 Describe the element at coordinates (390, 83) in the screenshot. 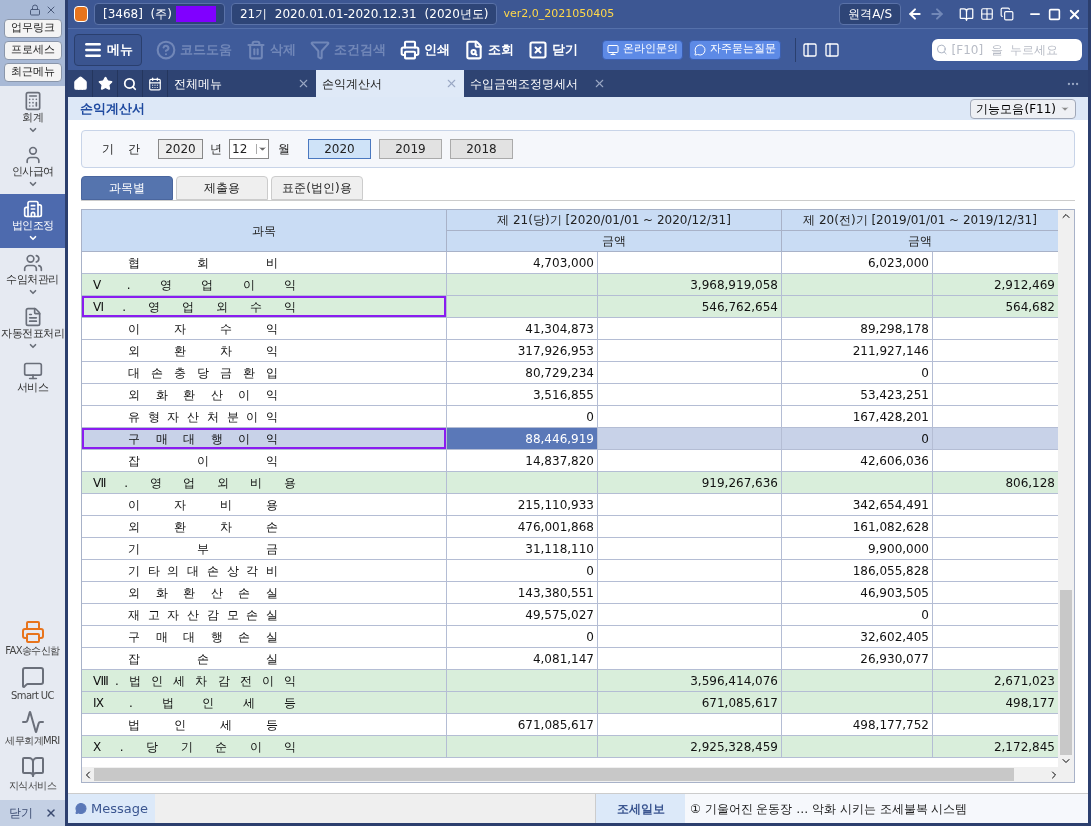

I see `document-tab: 손익계산서` at that location.